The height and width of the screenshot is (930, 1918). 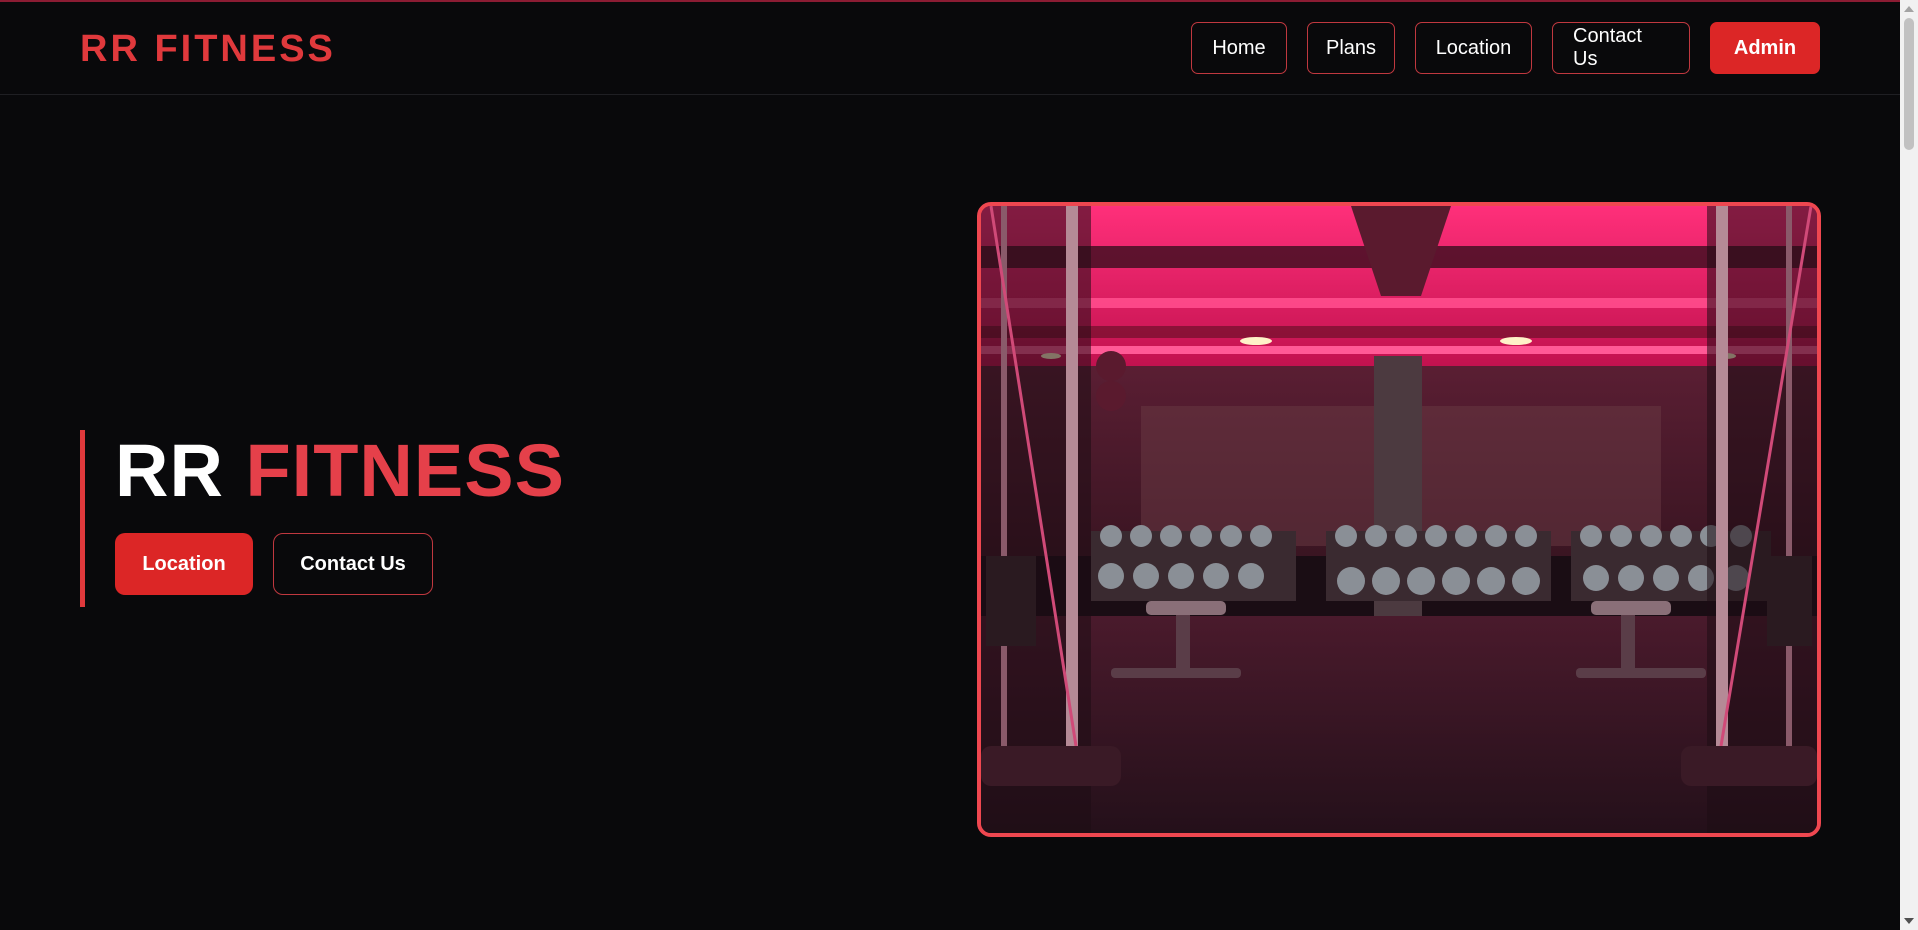 I want to click on main-nav: Home Plans Location Contact Us Admin, so click(x=1505, y=48).